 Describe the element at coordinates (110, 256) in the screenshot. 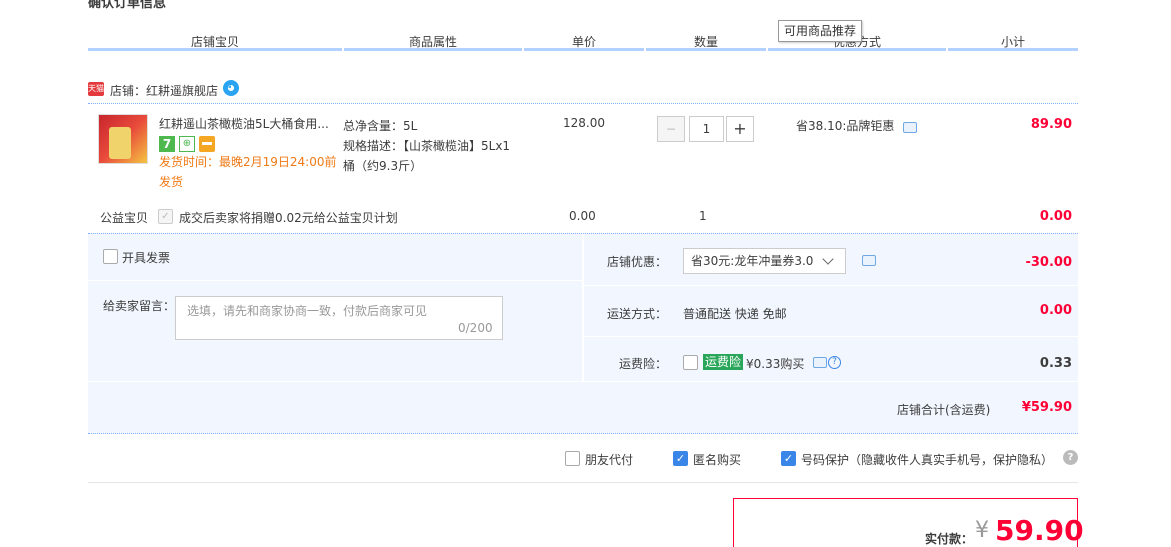

I see `invoice-checkbox` at that location.